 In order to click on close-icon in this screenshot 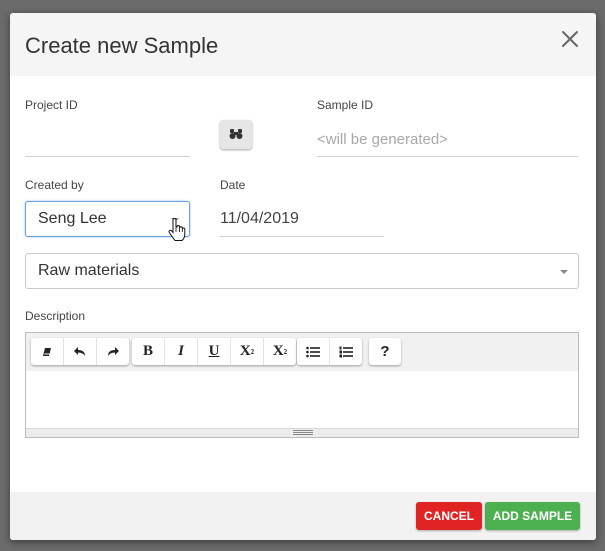, I will do `click(570, 39)`.